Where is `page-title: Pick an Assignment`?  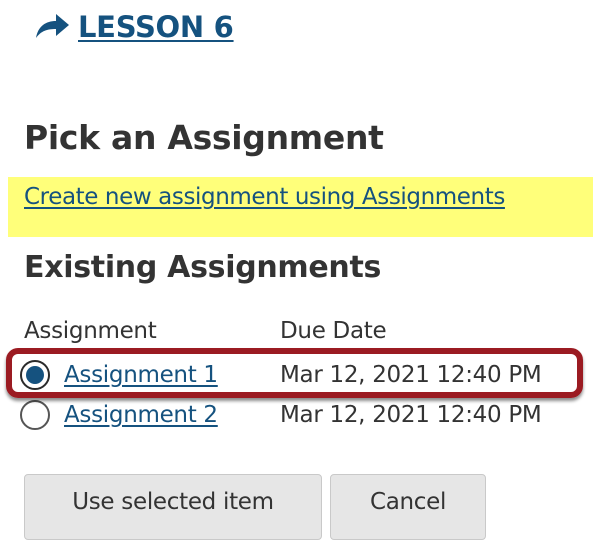 page-title: Pick an Assignment is located at coordinates (204, 137).